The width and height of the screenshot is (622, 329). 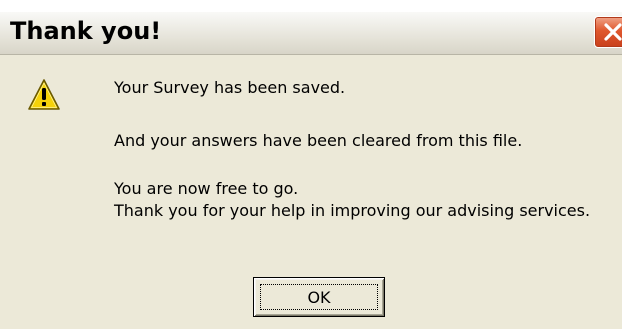 What do you see at coordinates (311, 6) in the screenshot?
I see `top-strip` at bounding box center [311, 6].